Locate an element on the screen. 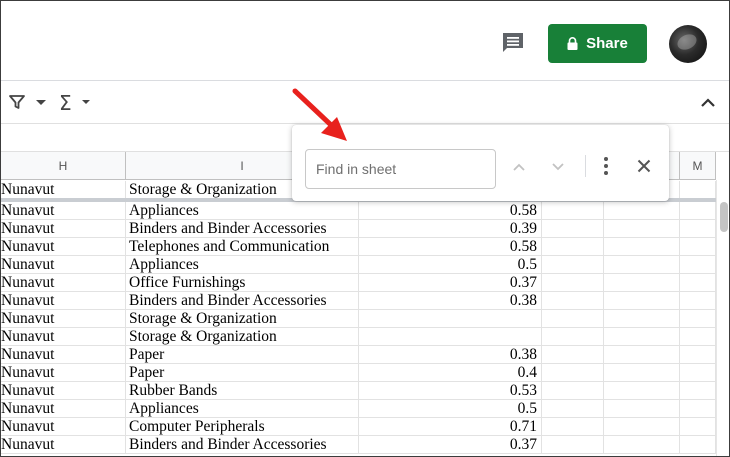 The width and height of the screenshot is (730, 457). cell-category: Telephones and Communication is located at coordinates (242, 247).